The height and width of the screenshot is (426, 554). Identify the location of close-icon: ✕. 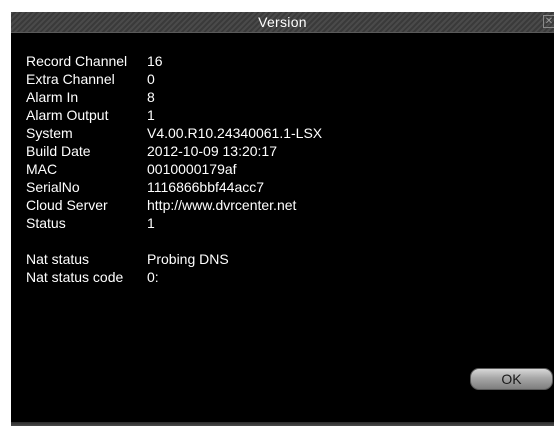
(548, 21).